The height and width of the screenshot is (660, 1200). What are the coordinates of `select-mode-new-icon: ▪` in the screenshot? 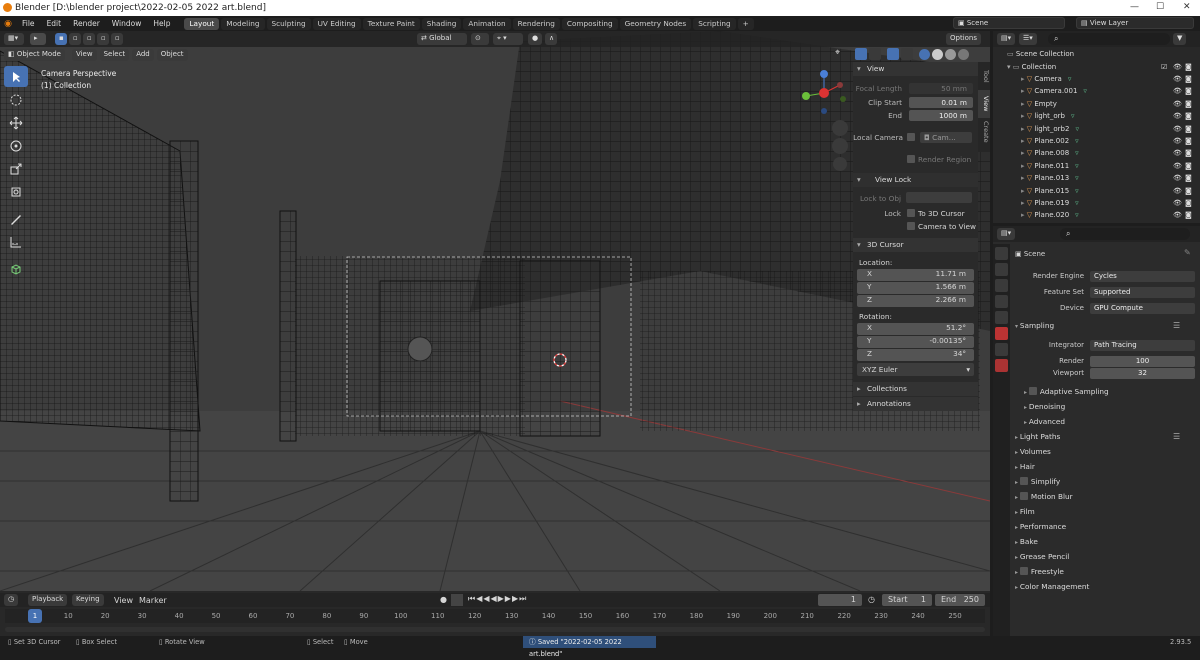 It's located at (61, 39).